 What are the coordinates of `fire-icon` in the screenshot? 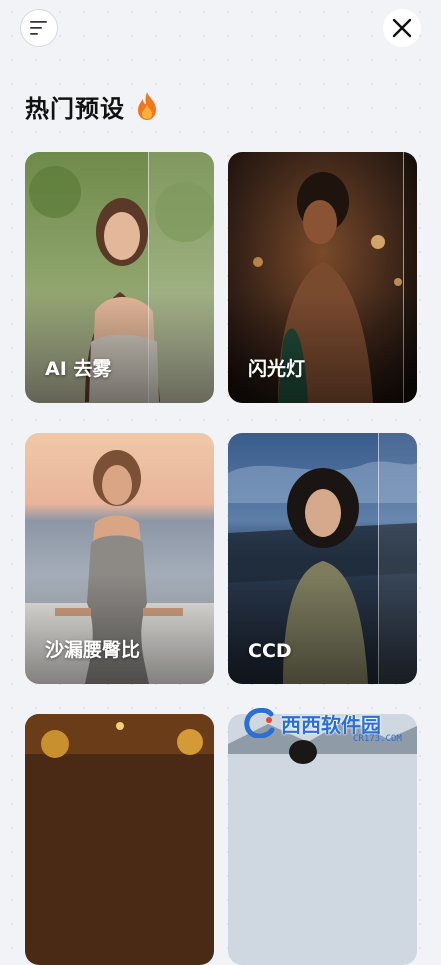 It's located at (147, 106).